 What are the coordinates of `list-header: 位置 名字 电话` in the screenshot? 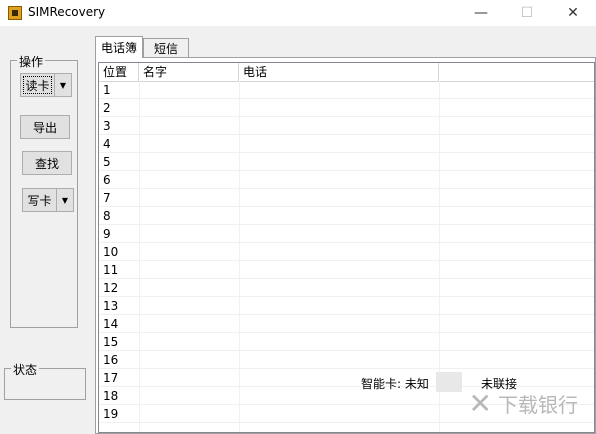 It's located at (346, 72).